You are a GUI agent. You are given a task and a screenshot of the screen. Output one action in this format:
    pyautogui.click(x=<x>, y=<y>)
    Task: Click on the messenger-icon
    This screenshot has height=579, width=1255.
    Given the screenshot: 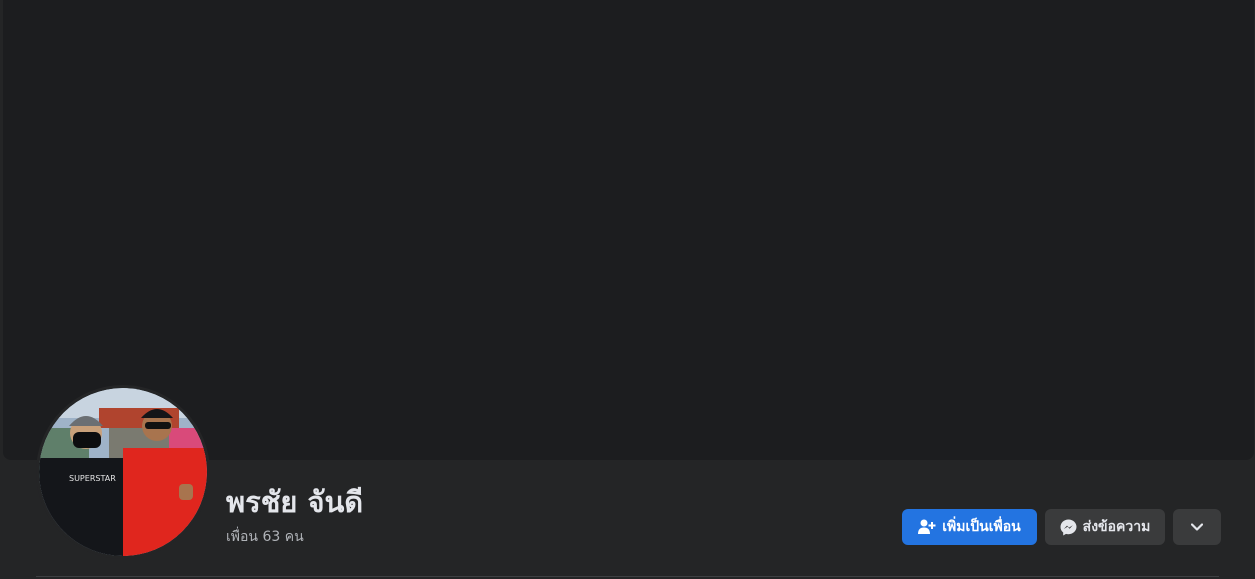 What is the action you would take?
    pyautogui.click(x=1068, y=527)
    